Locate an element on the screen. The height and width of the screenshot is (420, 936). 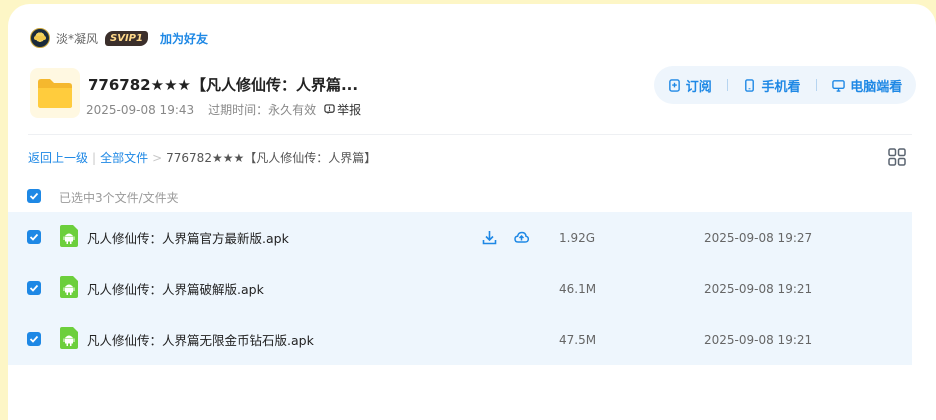
cloud-save-icon is located at coordinates (521, 237).